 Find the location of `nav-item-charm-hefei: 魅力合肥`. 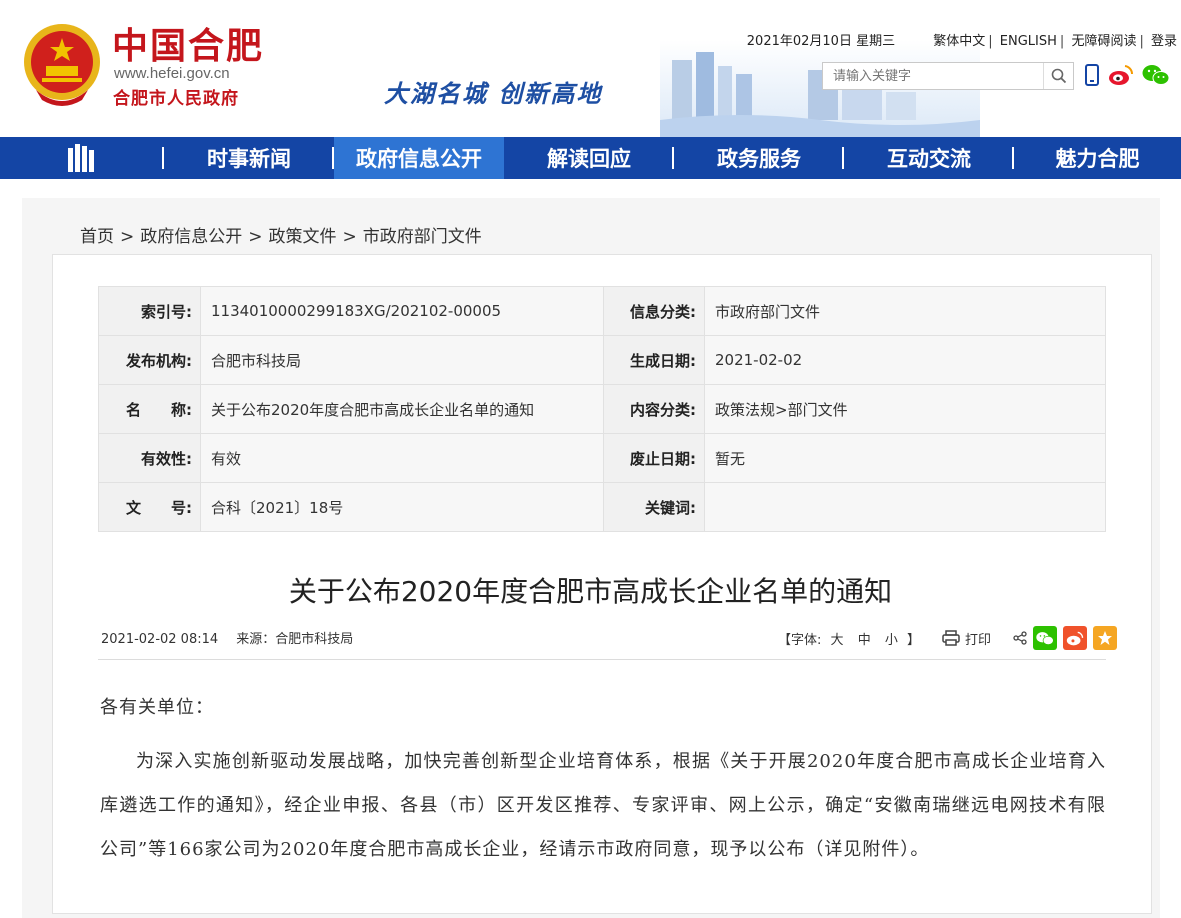

nav-item-charm-hefei: 魅力合肥 is located at coordinates (1097, 158).